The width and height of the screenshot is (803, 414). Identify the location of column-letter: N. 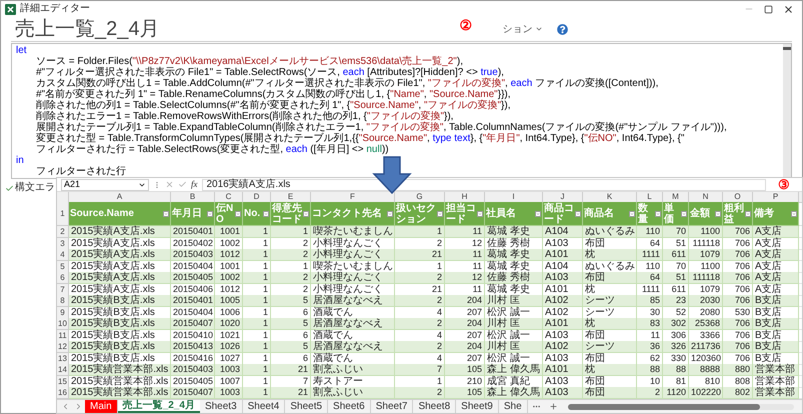
(706, 197).